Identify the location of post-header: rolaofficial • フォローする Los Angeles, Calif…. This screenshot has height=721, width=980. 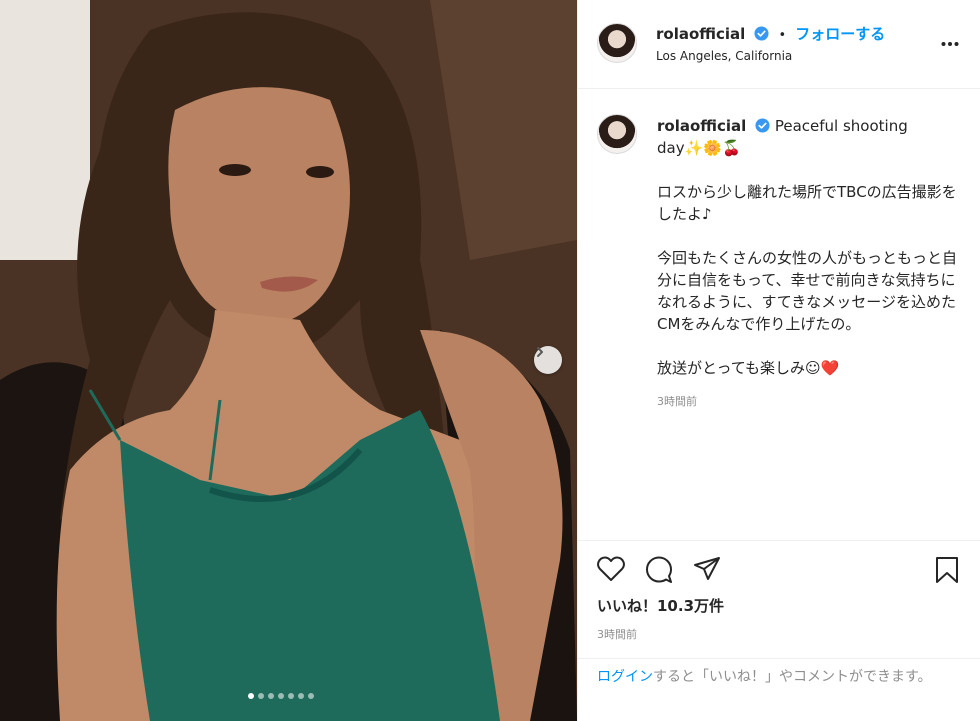
(779, 44).